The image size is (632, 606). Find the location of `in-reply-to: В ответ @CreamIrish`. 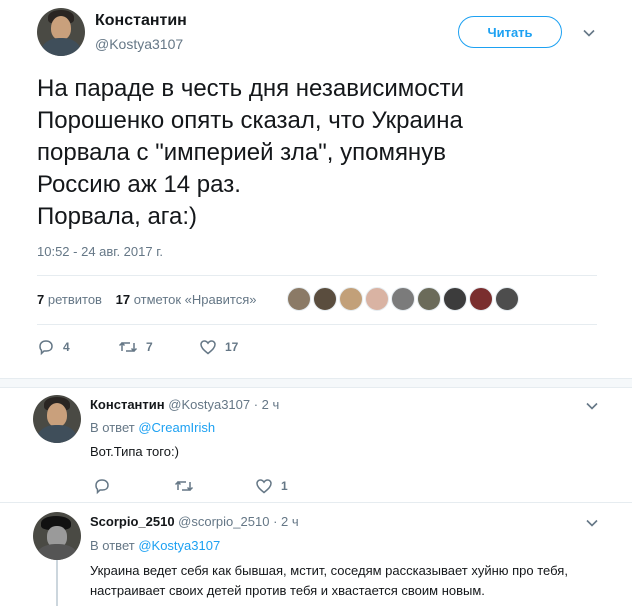

in-reply-to: В ответ @CreamIrish is located at coordinates (152, 427).